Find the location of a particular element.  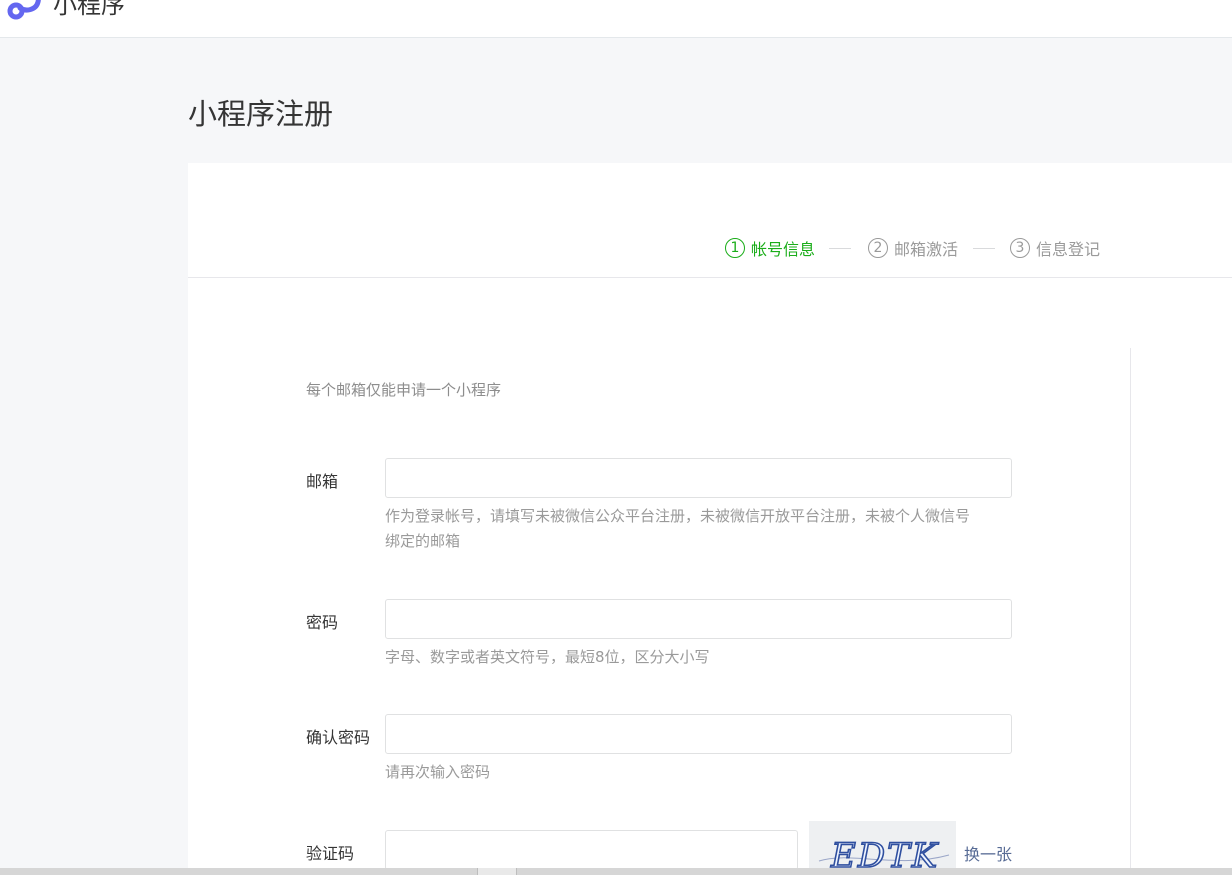

step-account-info: 1 帐号信息 is located at coordinates (770, 248).